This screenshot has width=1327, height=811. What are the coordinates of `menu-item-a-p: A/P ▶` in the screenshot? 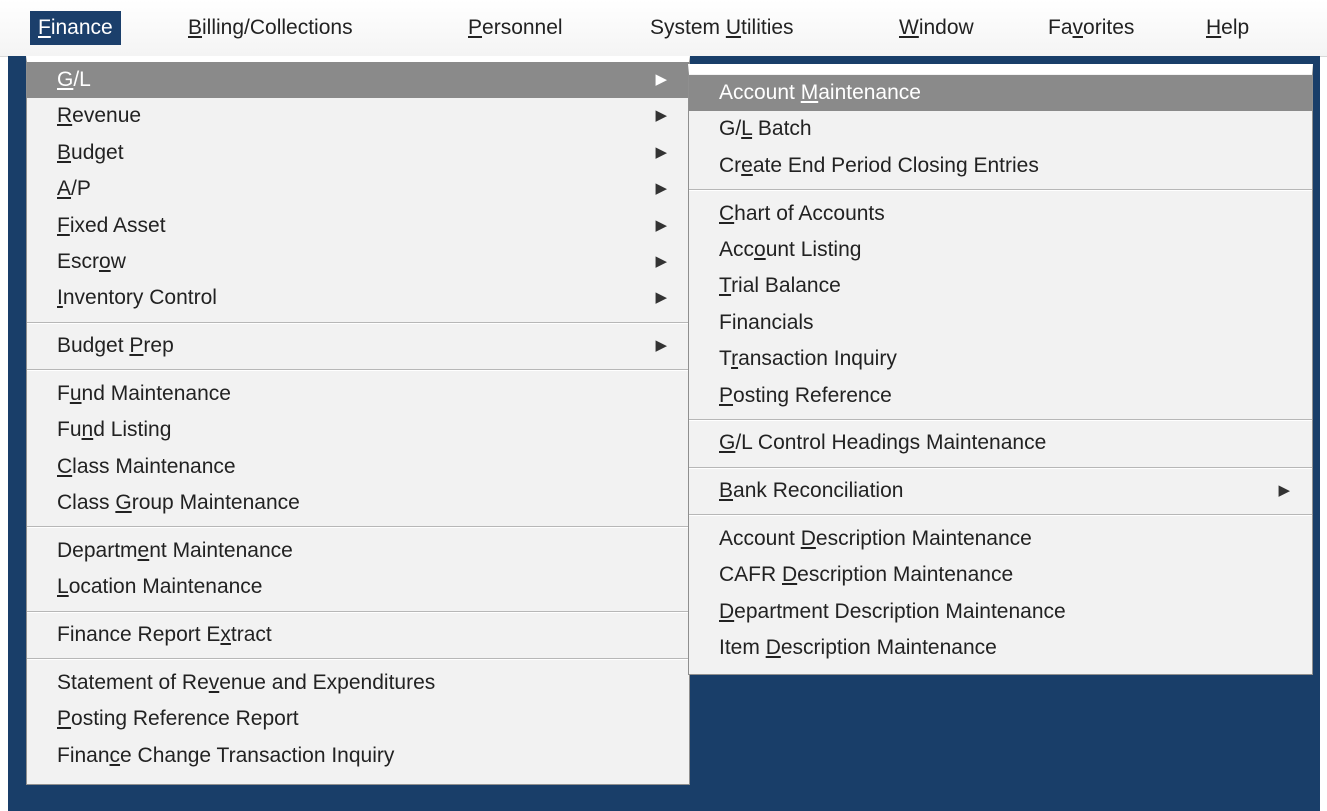 It's located at (358, 189).